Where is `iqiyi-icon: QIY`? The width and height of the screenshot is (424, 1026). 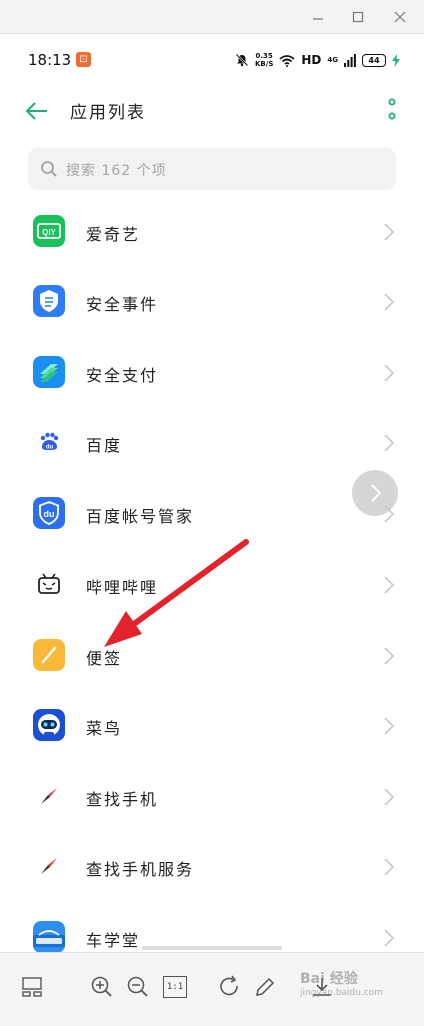
iqiyi-icon: QIY is located at coordinates (49, 231).